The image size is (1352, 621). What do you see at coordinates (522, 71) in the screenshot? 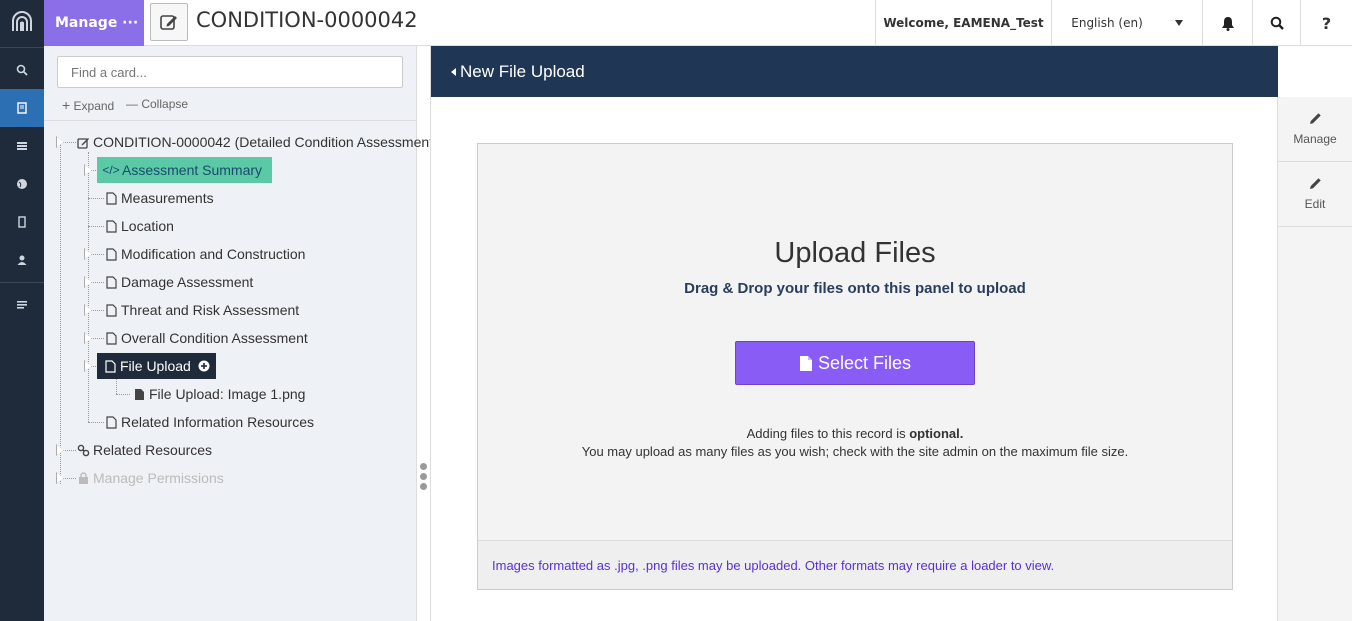
I see `card-title: New File Upload` at bounding box center [522, 71].